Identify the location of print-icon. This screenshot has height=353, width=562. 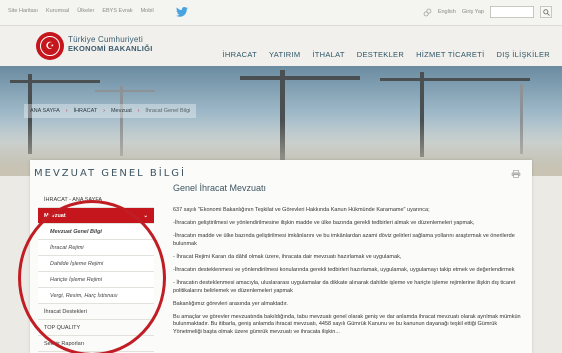
(516, 174).